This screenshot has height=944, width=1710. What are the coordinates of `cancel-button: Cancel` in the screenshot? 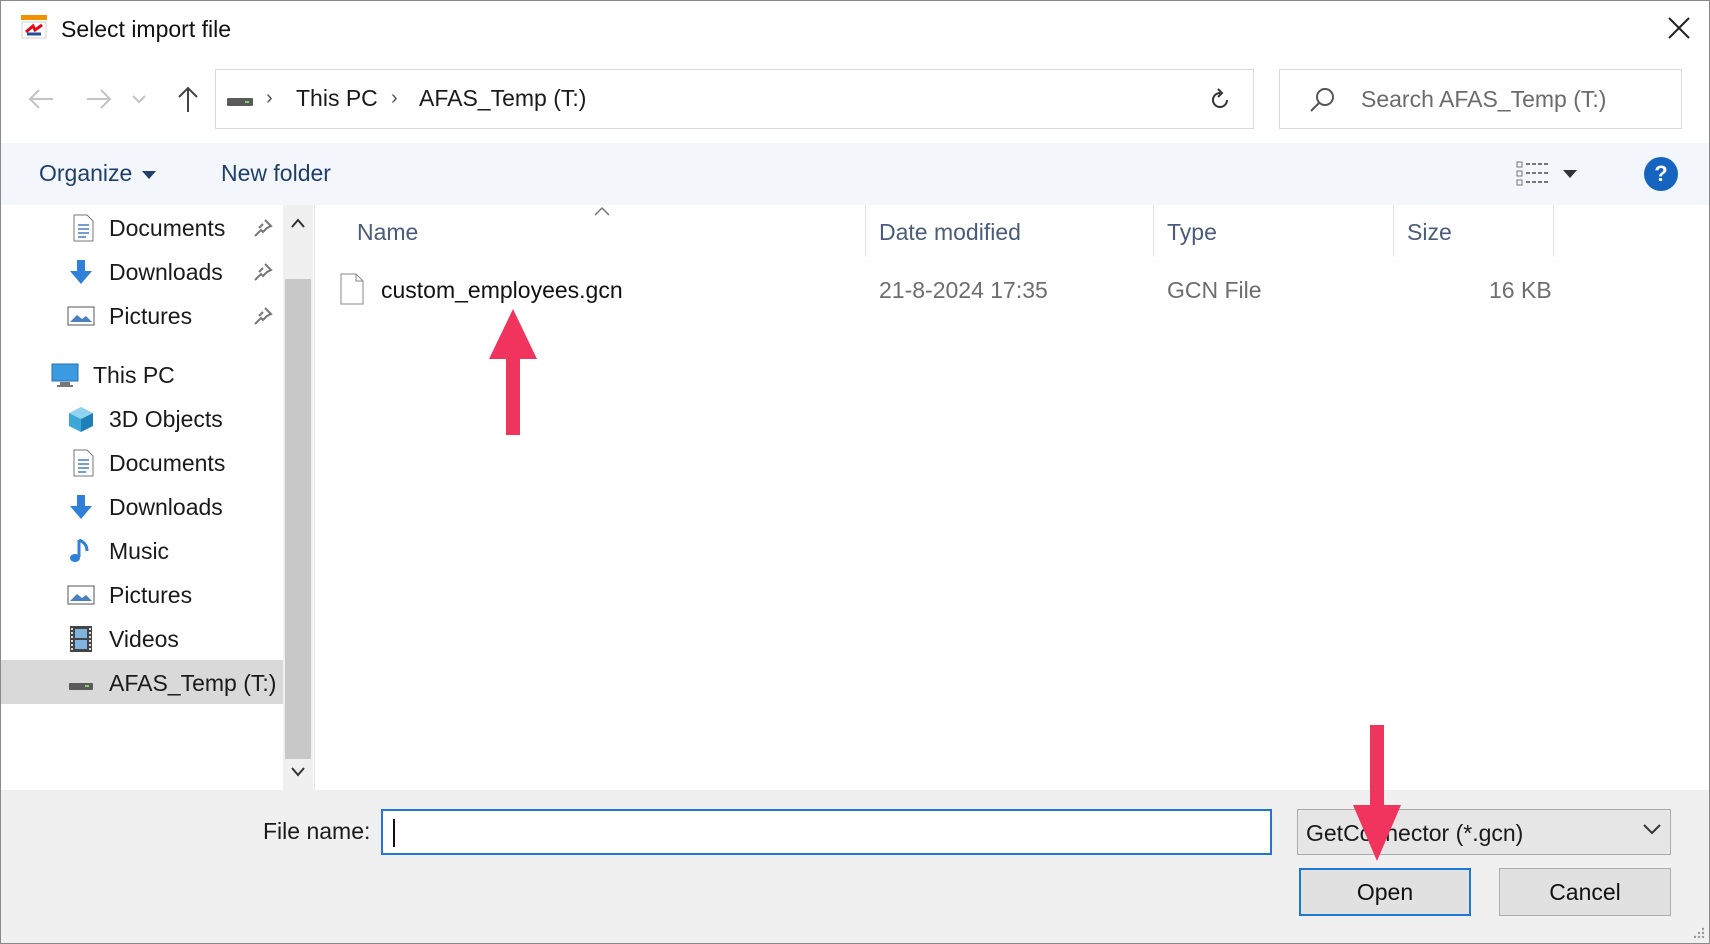 It's located at (1585, 892).